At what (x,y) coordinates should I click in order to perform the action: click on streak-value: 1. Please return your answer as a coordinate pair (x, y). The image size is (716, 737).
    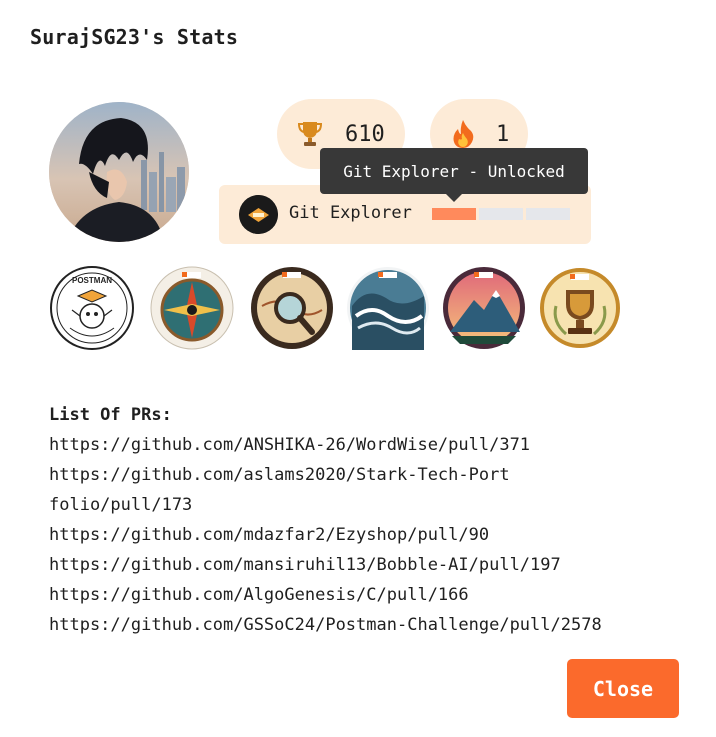
    Looking at the image, I should click on (503, 134).